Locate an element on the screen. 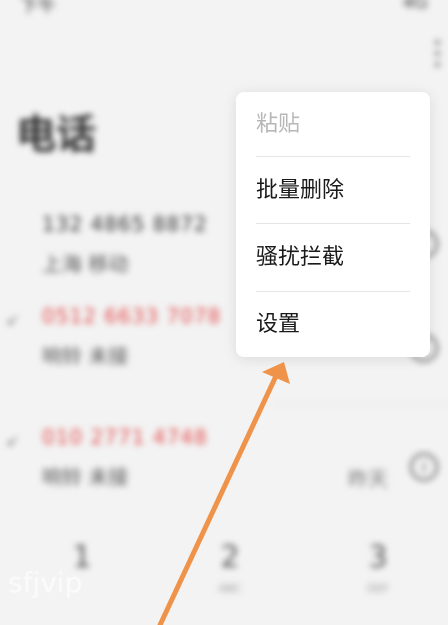  call-number: 0512 6633 7078 is located at coordinates (132, 316).